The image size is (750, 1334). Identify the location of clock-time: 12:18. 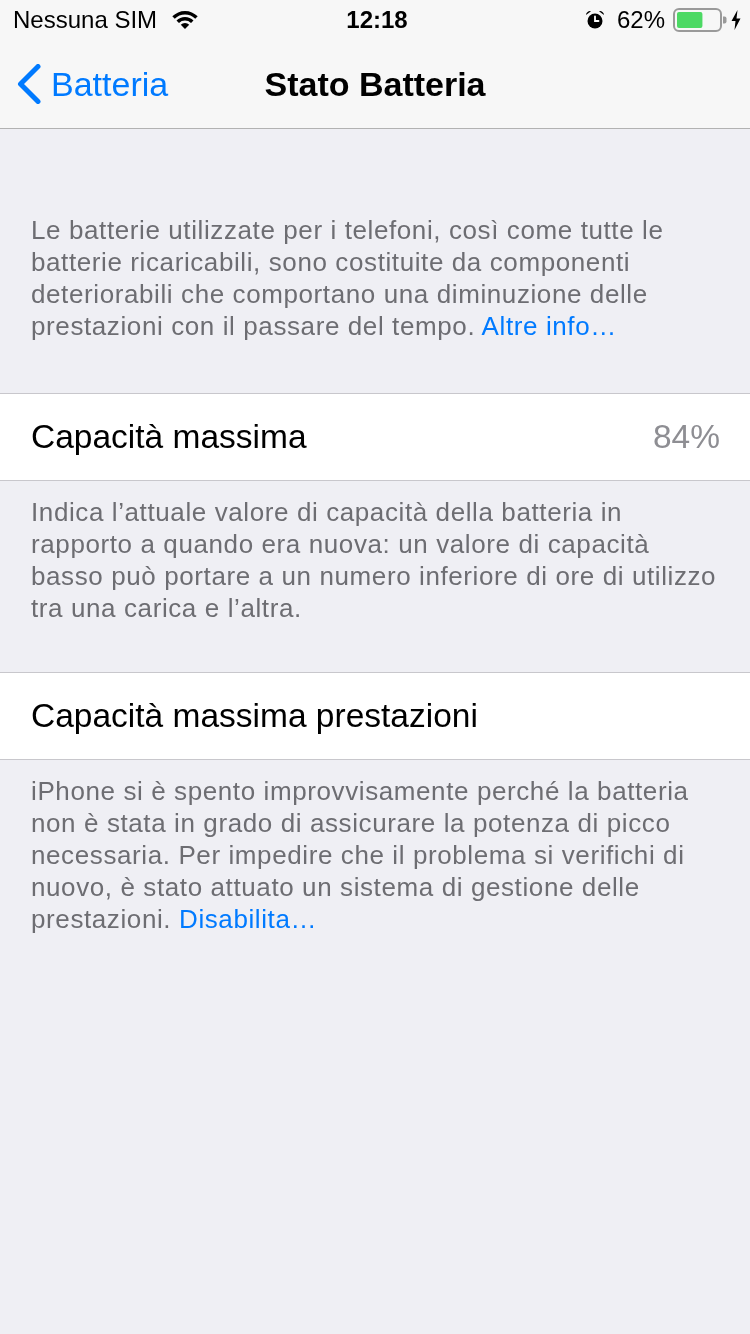
(377, 20).